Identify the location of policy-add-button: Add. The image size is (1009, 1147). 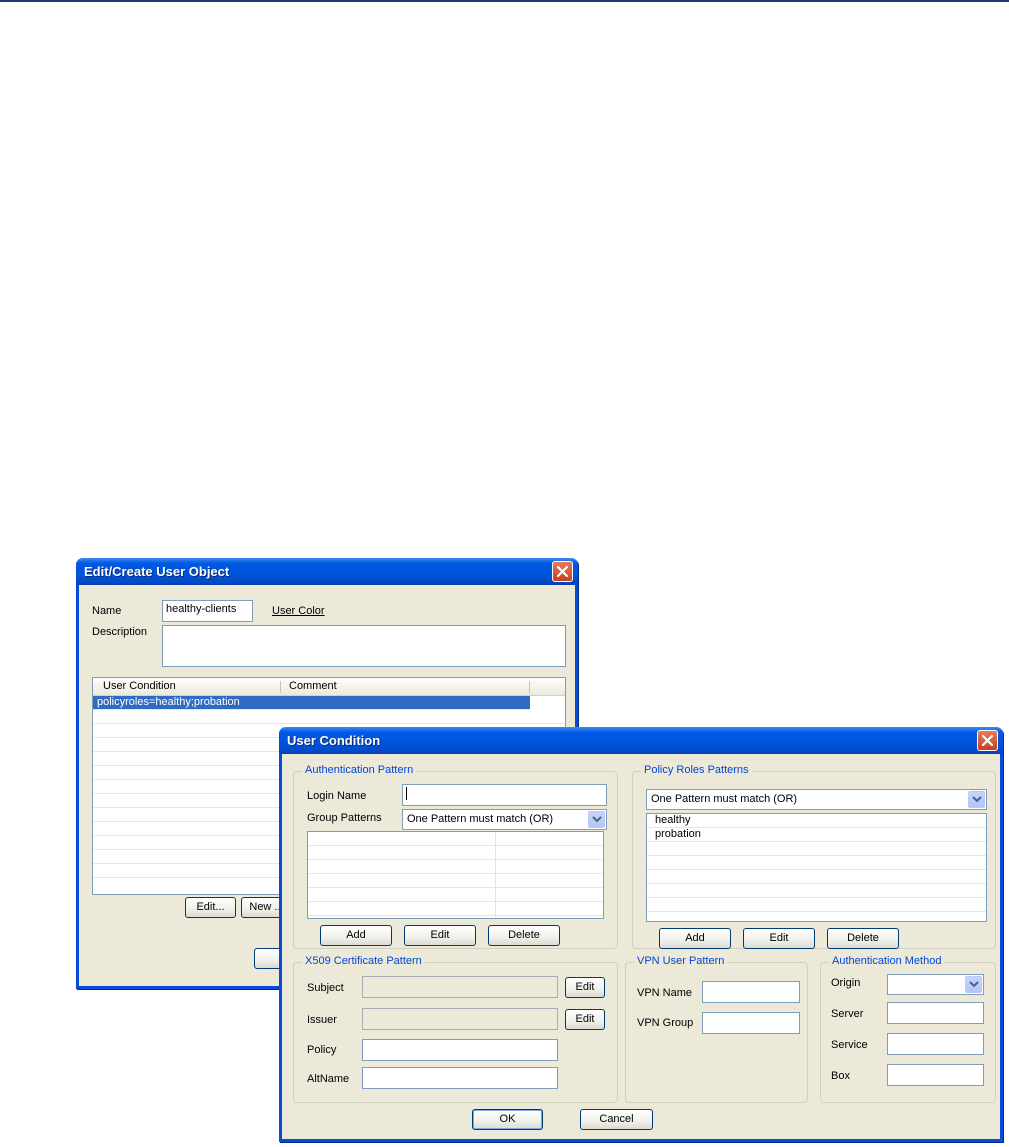
(695, 938).